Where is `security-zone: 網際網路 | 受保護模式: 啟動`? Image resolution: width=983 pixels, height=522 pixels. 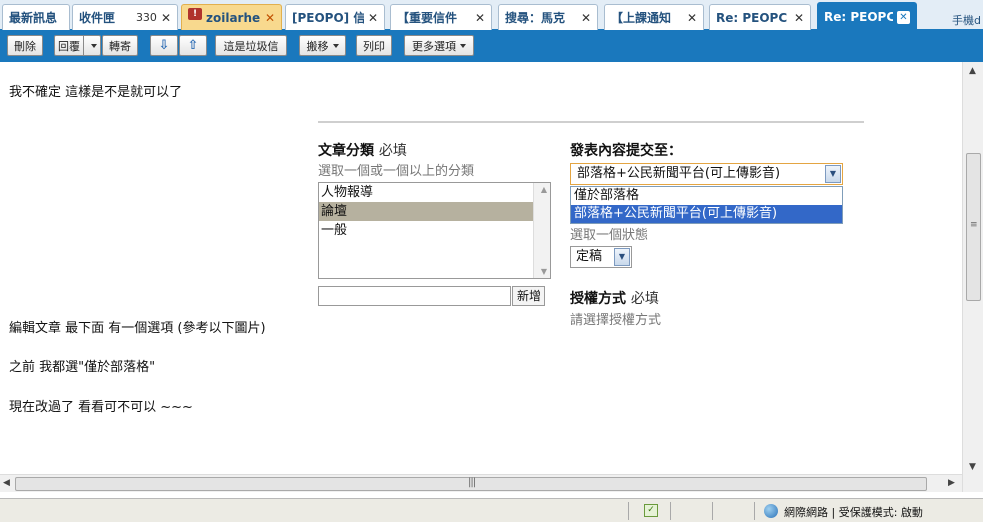
security-zone: 網際網路 | 受保護模式: 啟動 is located at coordinates (853, 512).